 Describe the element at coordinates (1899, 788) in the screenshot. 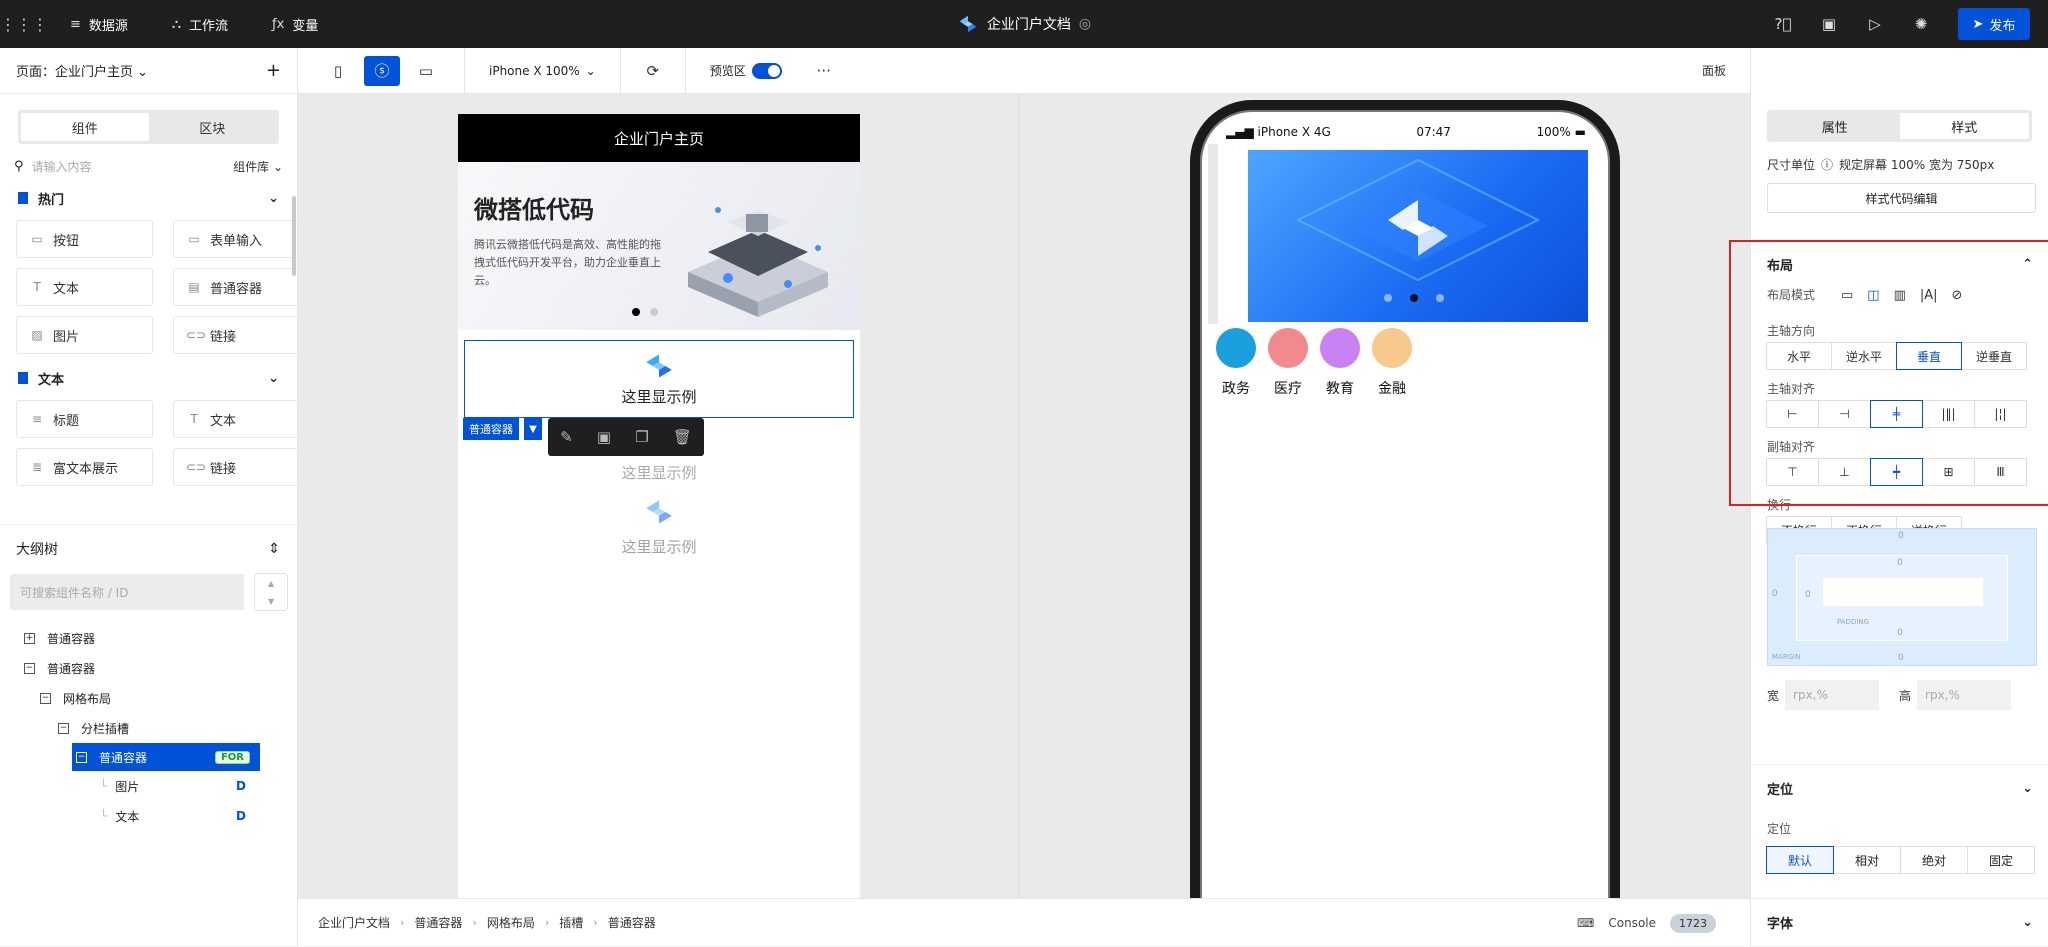

I see `position-header: 定位 ⌄` at that location.